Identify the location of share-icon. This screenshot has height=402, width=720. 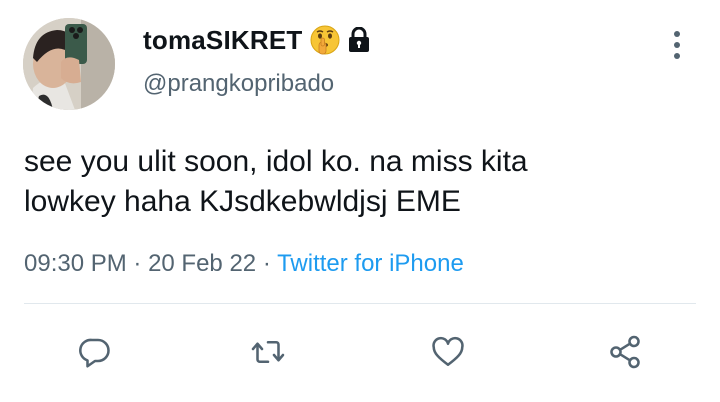
(625, 352).